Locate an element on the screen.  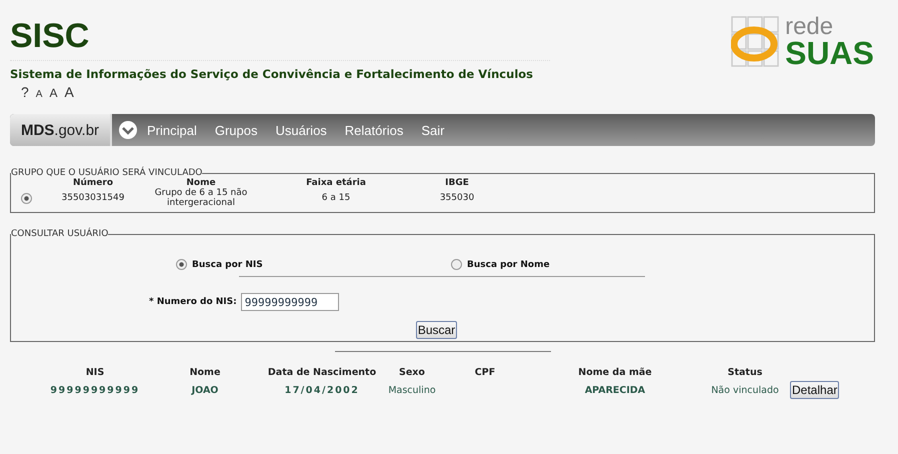
column-header: Faixa etária is located at coordinates (336, 183).